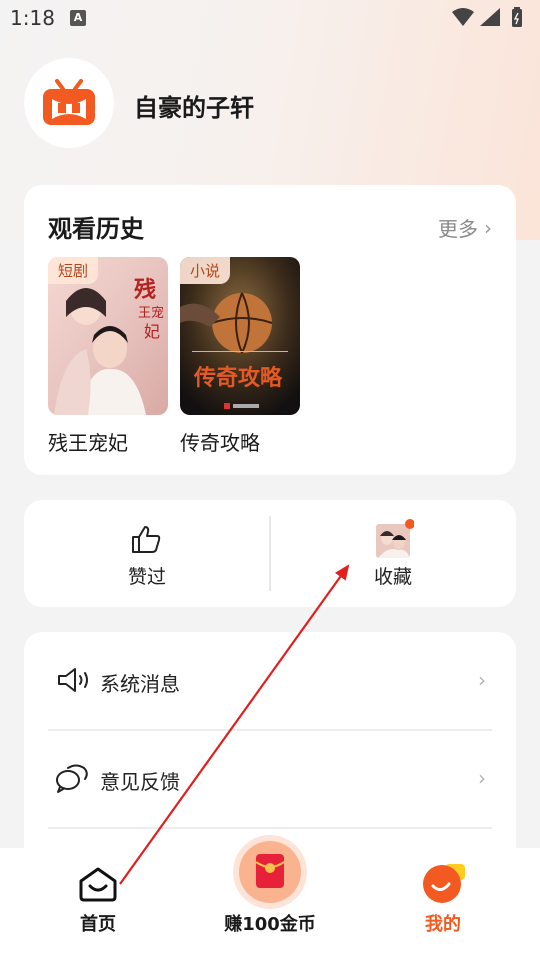  Describe the element at coordinates (443, 904) in the screenshot. I see `tab-profile: 我的` at that location.